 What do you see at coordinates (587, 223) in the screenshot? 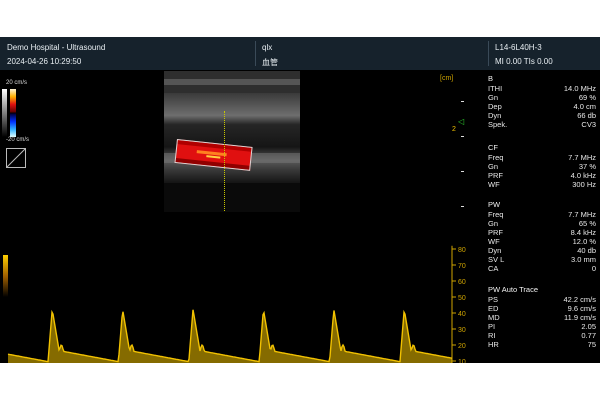
I see `param-value: 65 %` at bounding box center [587, 223].